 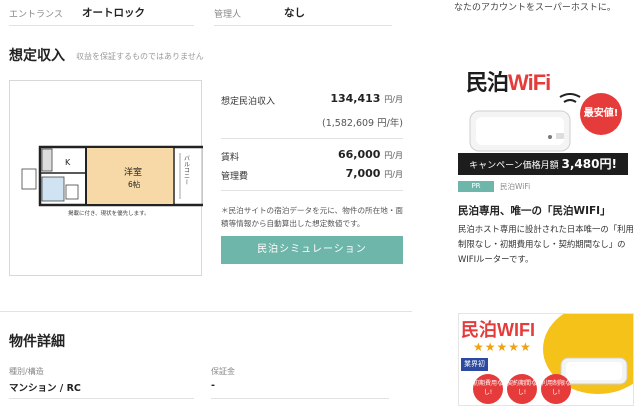 I want to click on campaign-price-banner: キャンペーン価格月額 3,480円!, so click(x=543, y=164).